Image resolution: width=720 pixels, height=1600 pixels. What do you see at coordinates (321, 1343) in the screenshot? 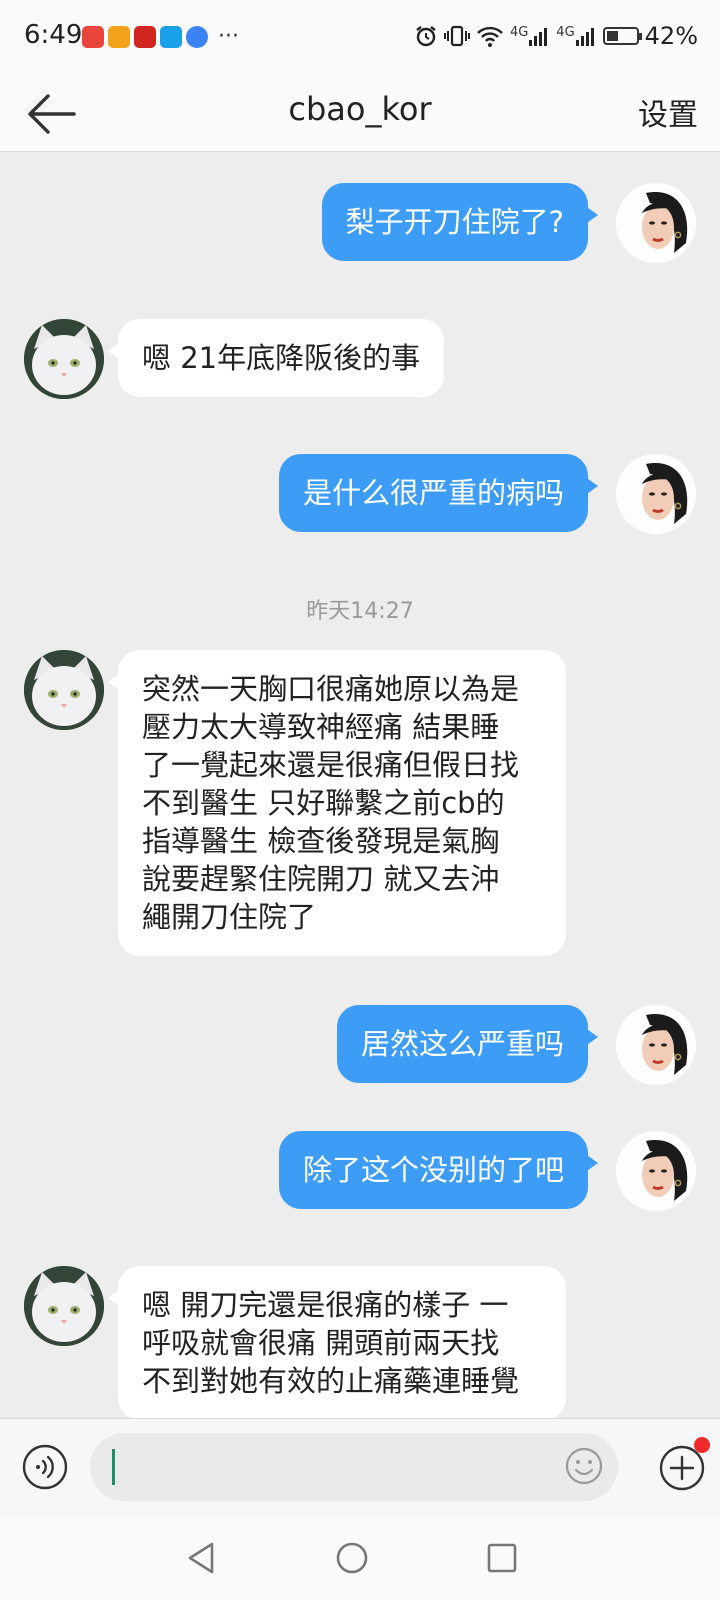
I see `message-line: 呼吸就會很痛 開頭前兩天找` at bounding box center [321, 1343].